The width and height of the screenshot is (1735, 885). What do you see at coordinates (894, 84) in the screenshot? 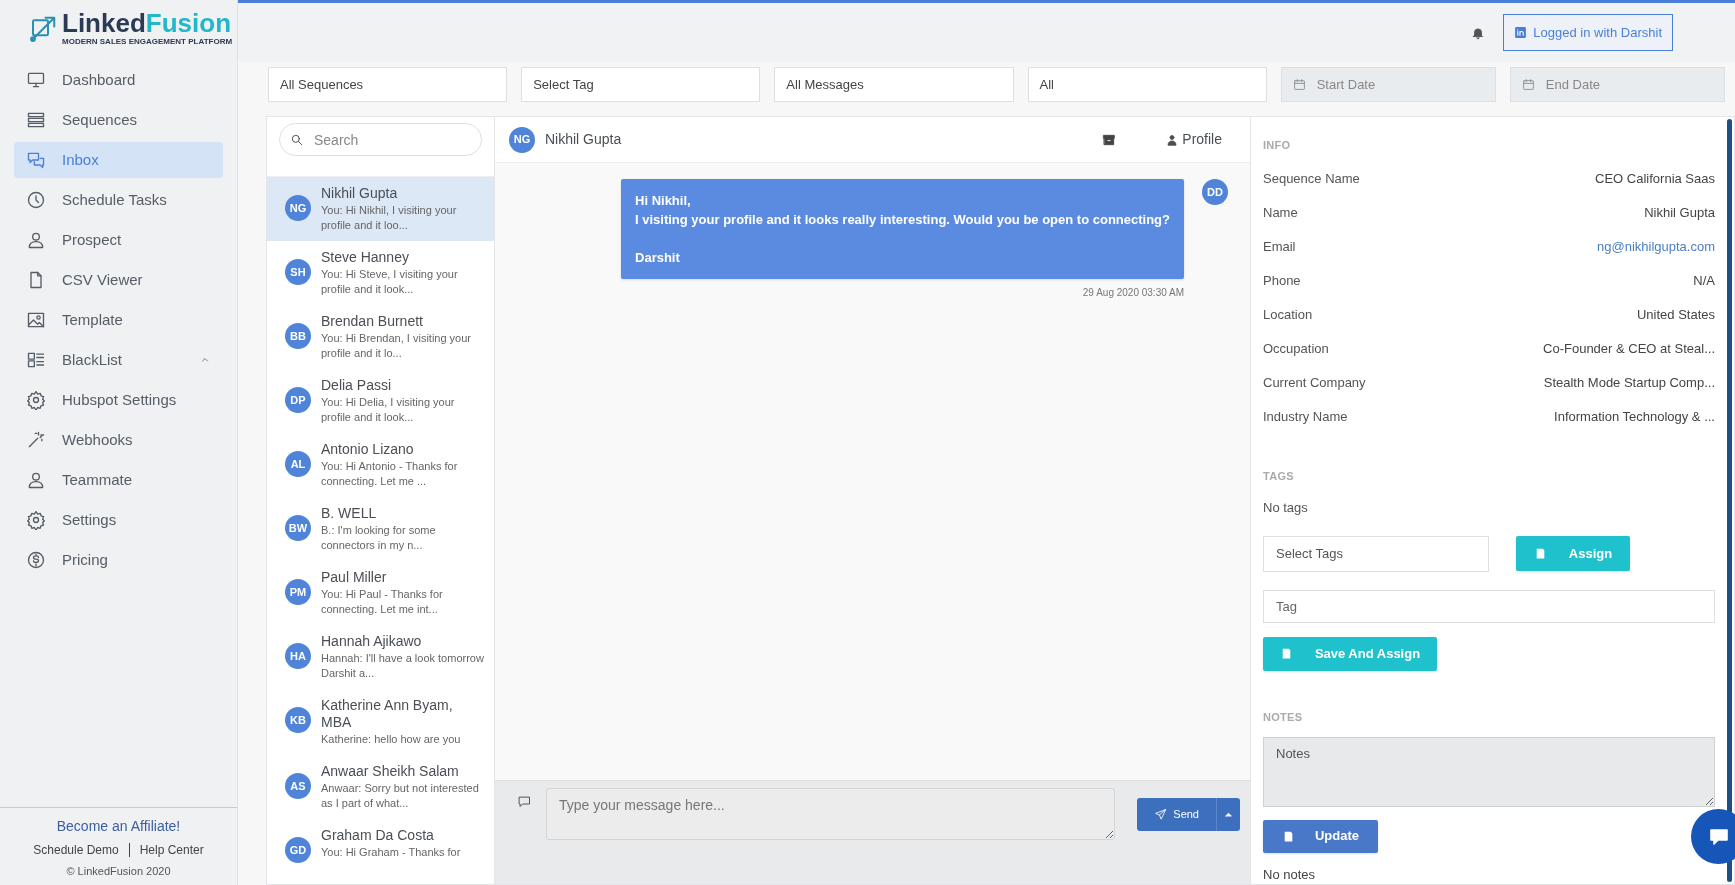
I see `filter-dropdown: All Messages` at bounding box center [894, 84].